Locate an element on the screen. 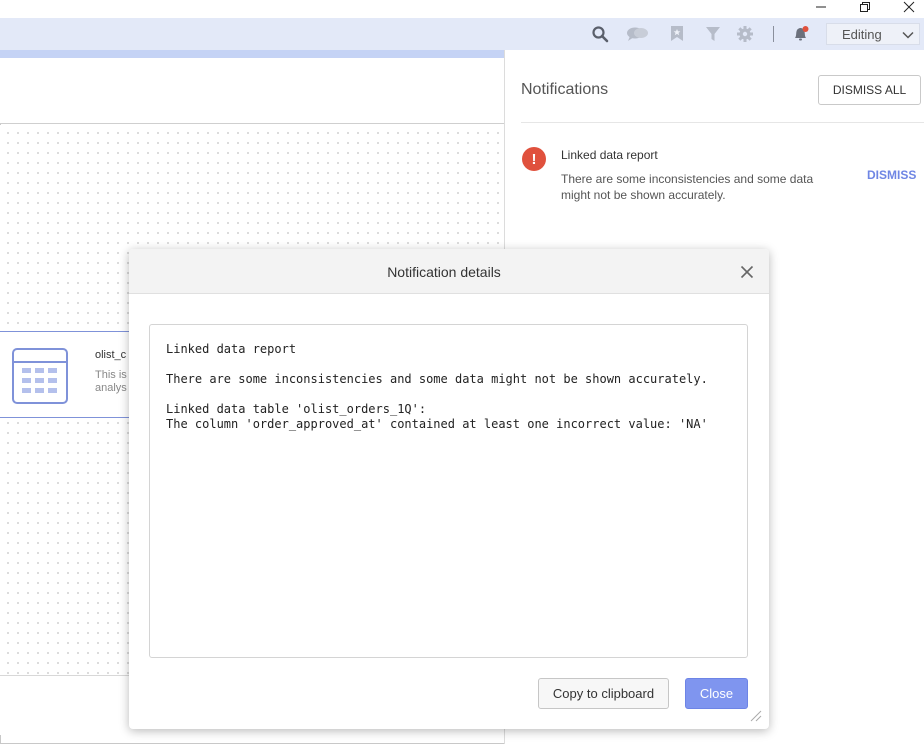 The width and height of the screenshot is (924, 744). restore-button is located at coordinates (865, 7).